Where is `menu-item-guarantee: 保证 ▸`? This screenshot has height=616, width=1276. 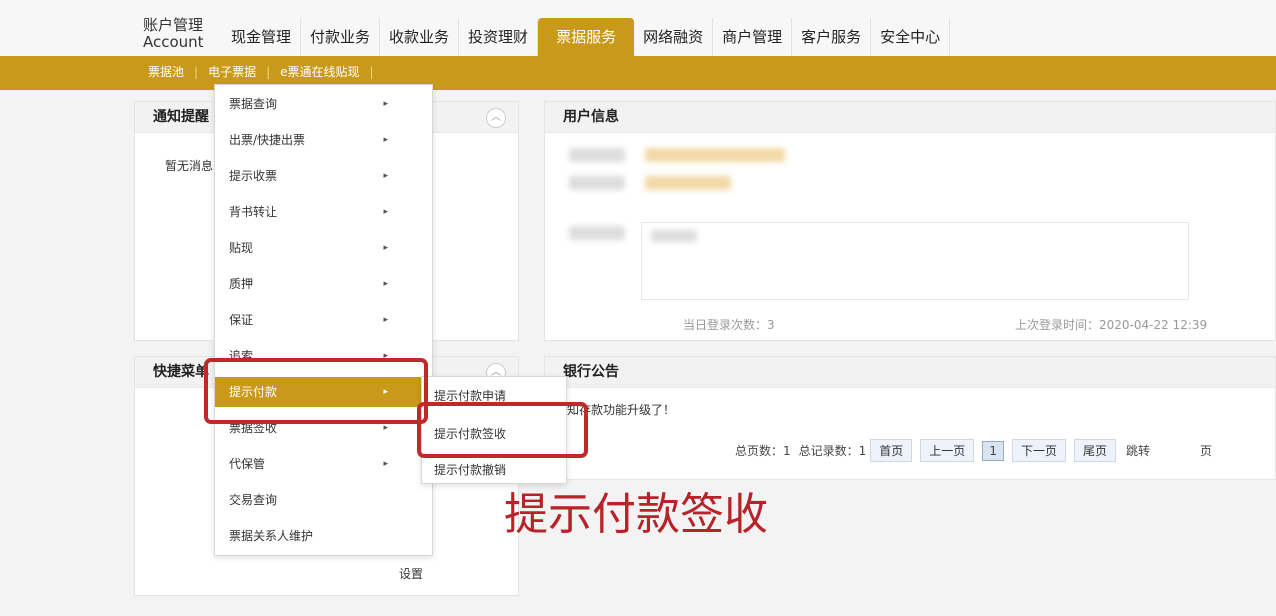
menu-item-guarantee: 保证 ▸ is located at coordinates (323, 320).